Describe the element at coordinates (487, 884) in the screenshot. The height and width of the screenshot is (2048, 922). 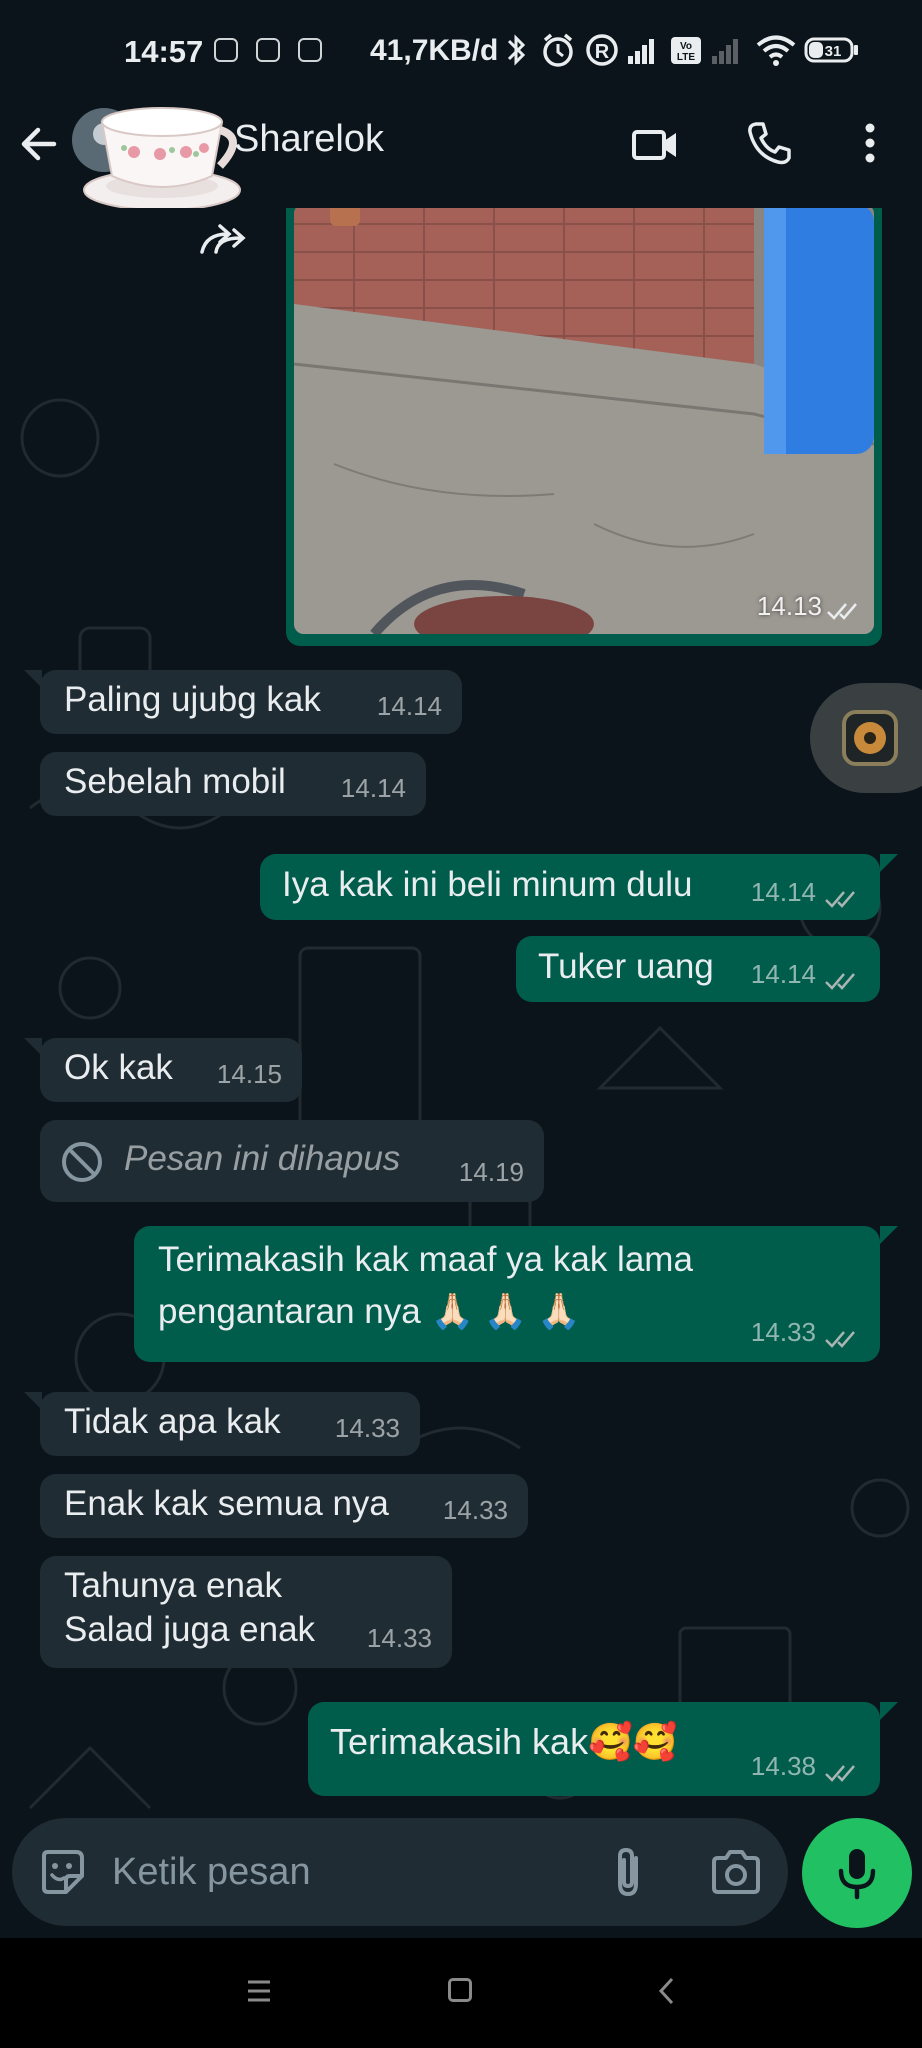
I see `message-text: Iya kak ini beli minum dulu` at that location.